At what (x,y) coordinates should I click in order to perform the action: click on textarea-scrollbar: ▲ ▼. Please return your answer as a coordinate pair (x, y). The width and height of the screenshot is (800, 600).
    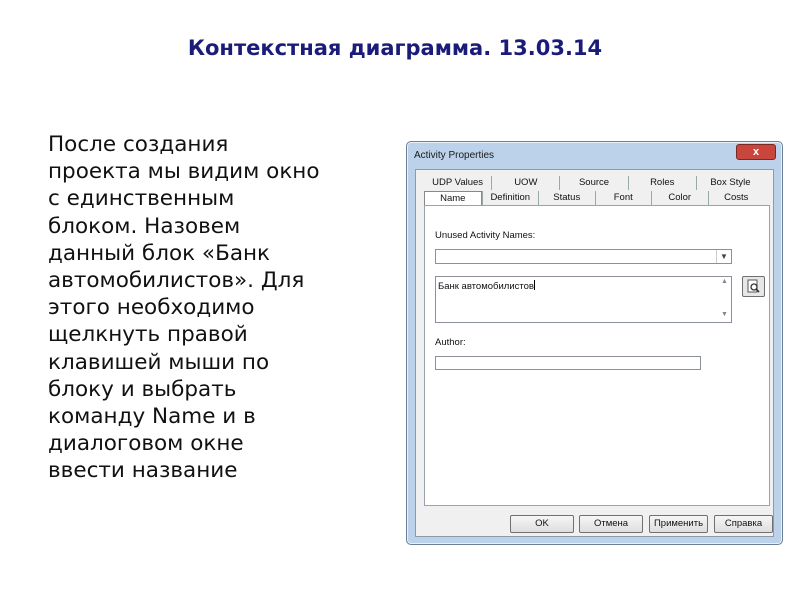
    Looking at the image, I should click on (725, 299).